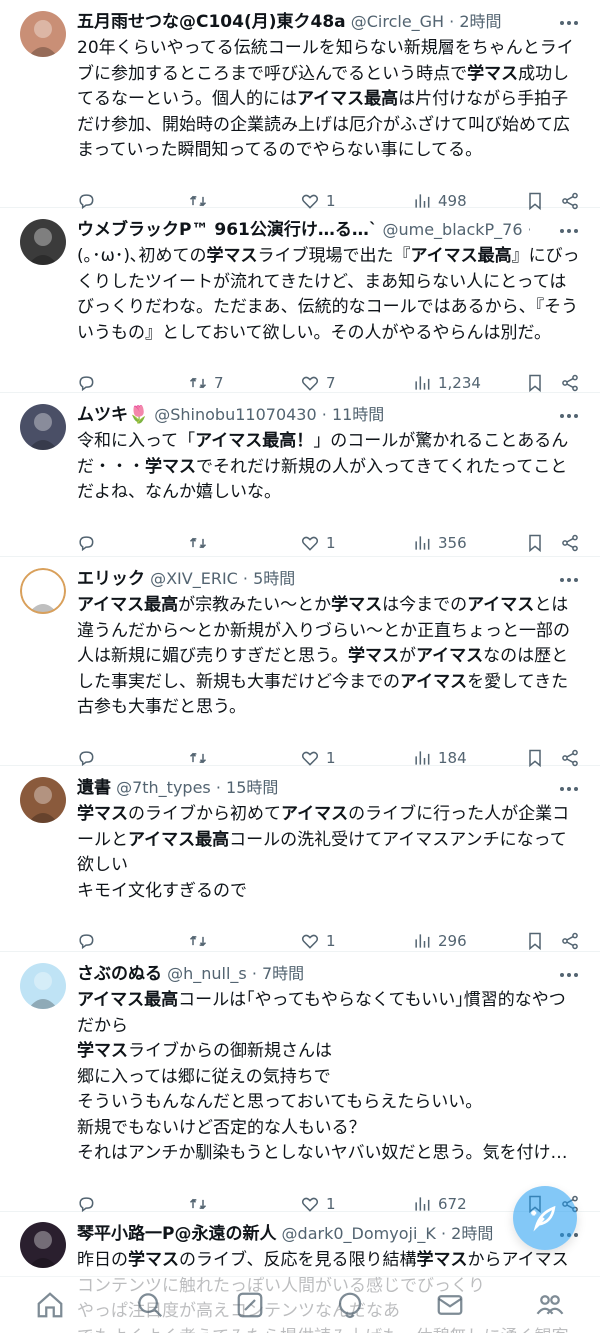 The image size is (600, 1333). What do you see at coordinates (303, 788) in the screenshot?
I see `tweet-header: 遺書 @7th_types · 15時間` at bounding box center [303, 788].